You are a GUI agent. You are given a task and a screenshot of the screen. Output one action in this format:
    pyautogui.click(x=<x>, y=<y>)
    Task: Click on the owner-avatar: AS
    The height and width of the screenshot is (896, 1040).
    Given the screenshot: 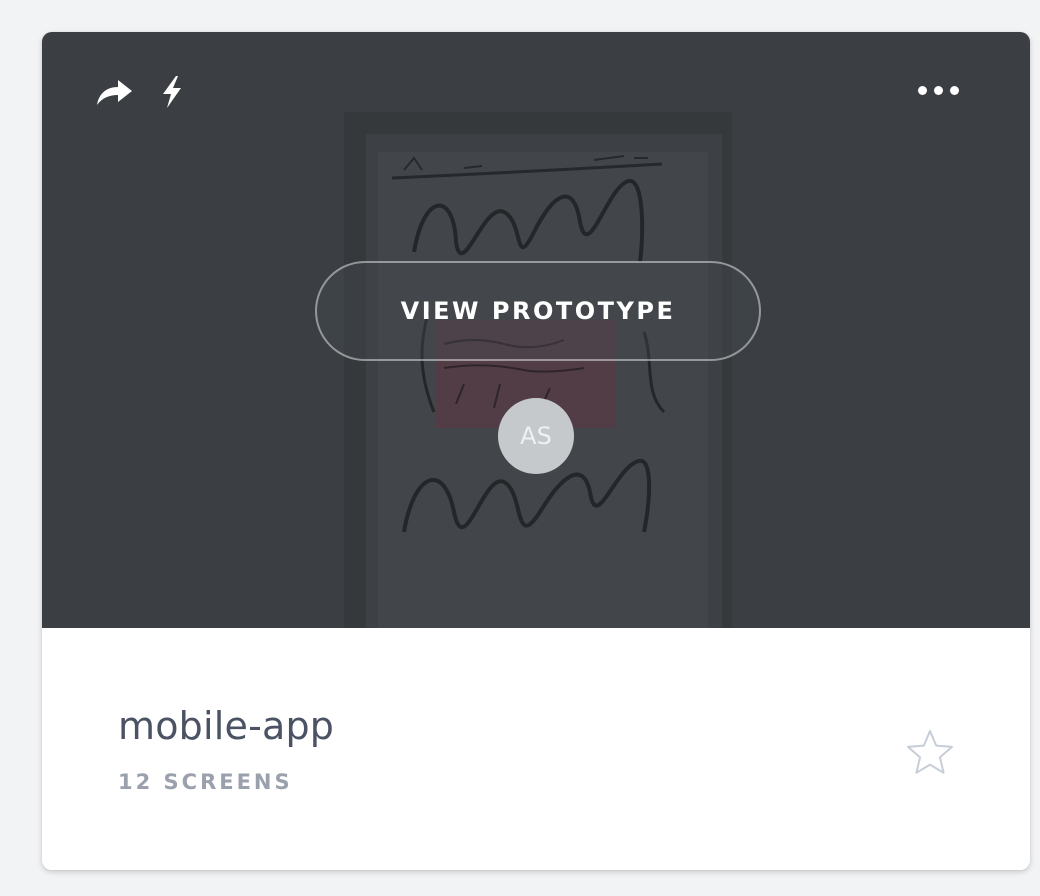 What is the action you would take?
    pyautogui.click(x=536, y=436)
    